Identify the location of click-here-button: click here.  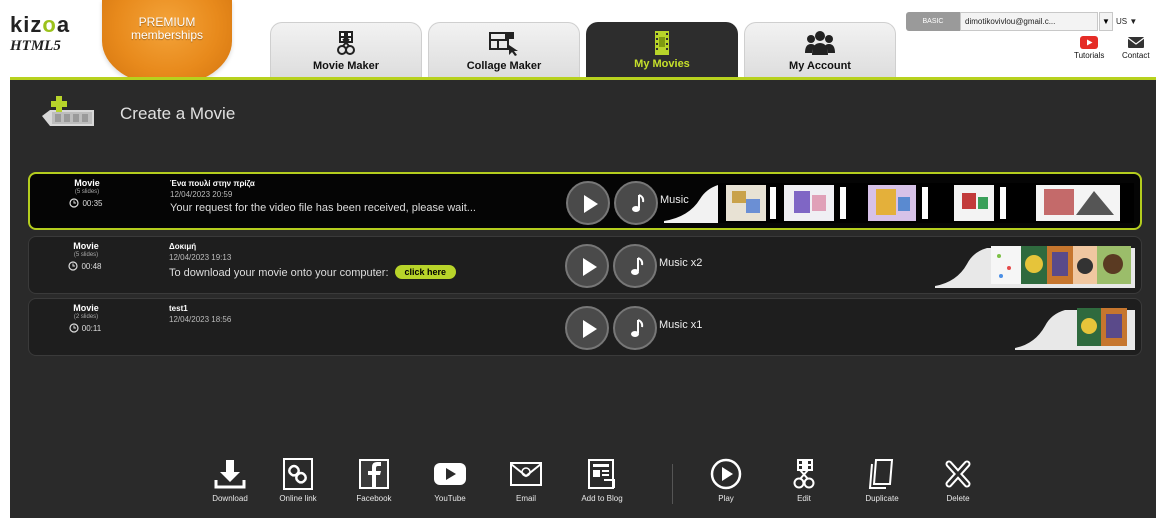
(425, 272).